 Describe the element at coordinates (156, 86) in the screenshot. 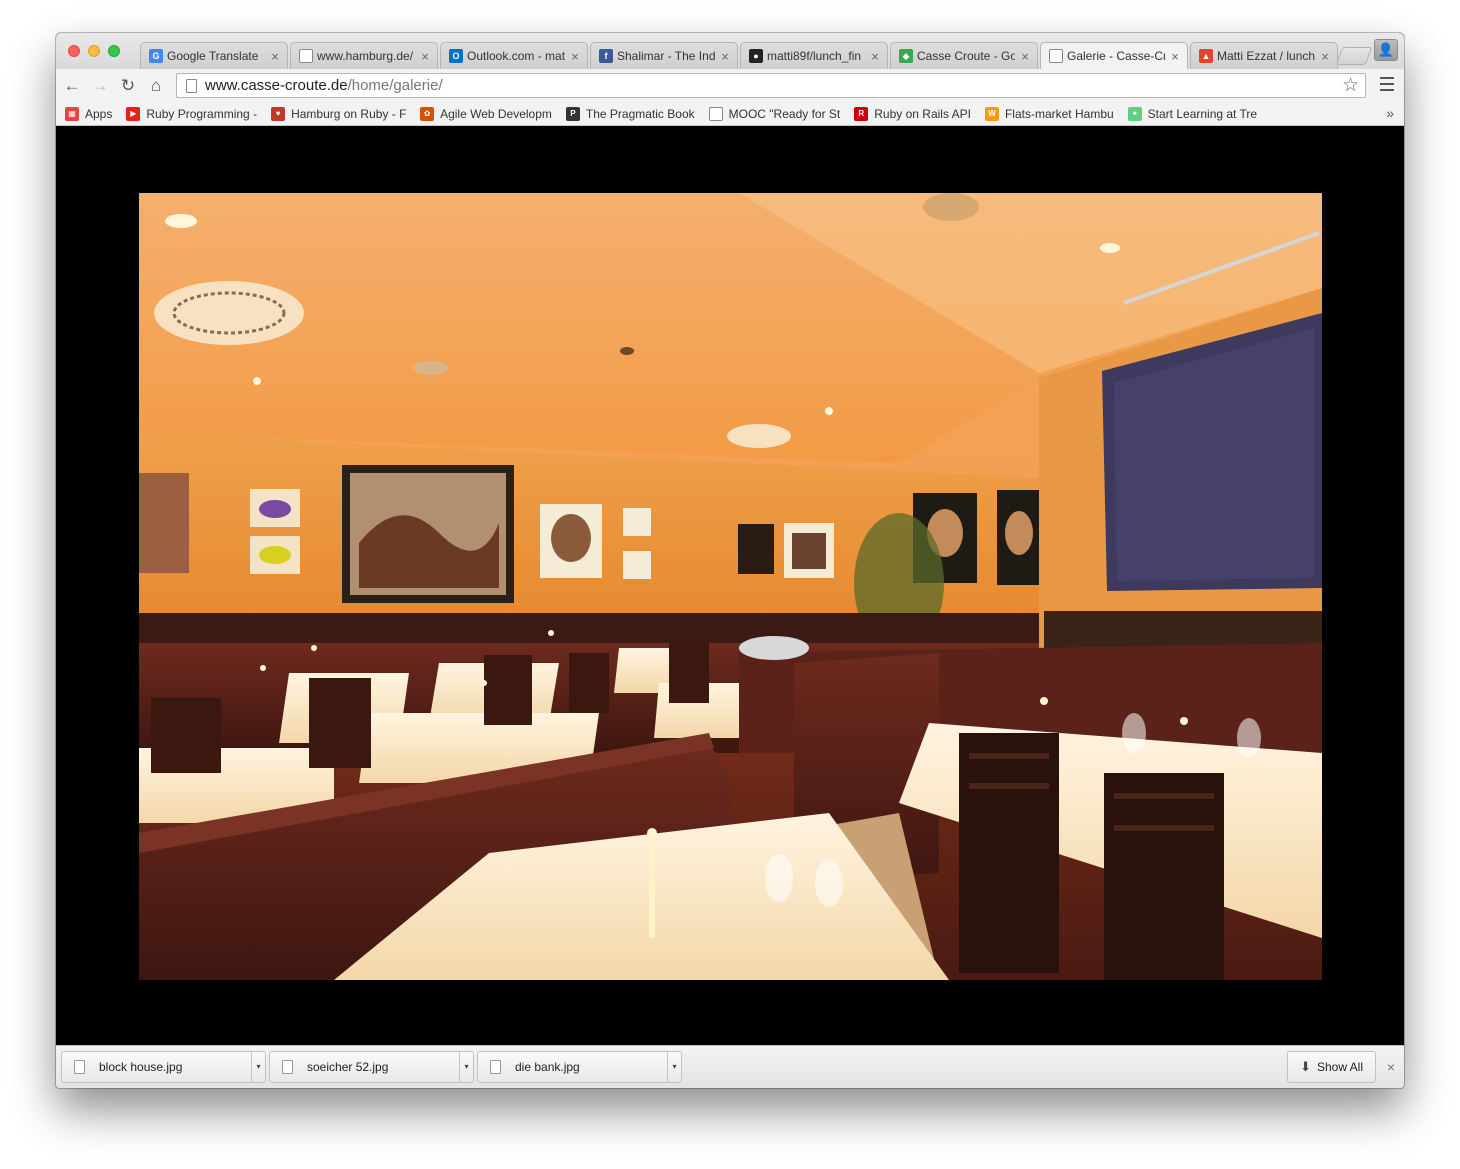

I see `home-button: ⌂` at that location.